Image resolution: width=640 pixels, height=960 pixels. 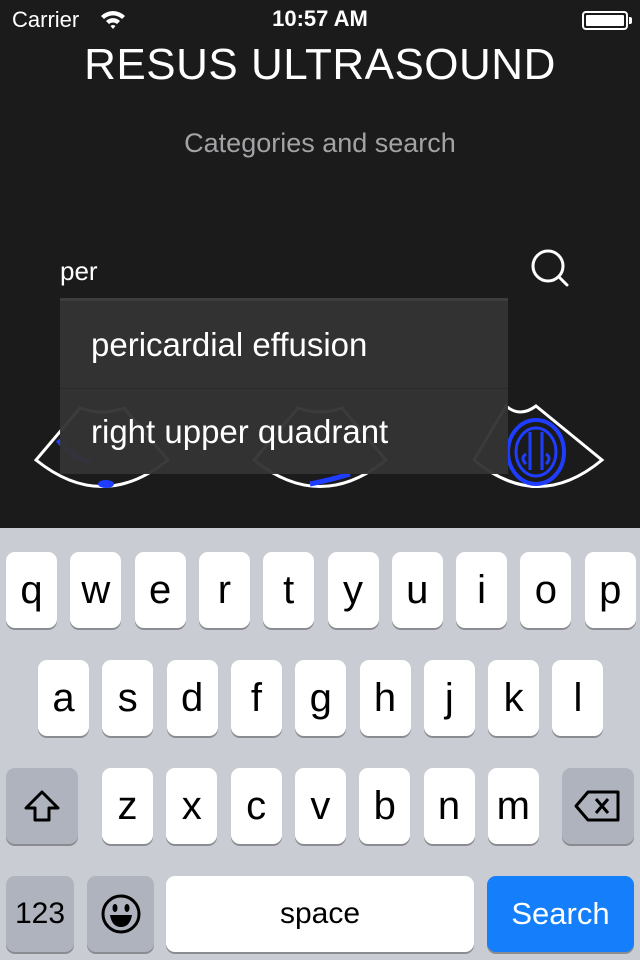 What do you see at coordinates (353, 590) in the screenshot?
I see `key-y: y` at bounding box center [353, 590].